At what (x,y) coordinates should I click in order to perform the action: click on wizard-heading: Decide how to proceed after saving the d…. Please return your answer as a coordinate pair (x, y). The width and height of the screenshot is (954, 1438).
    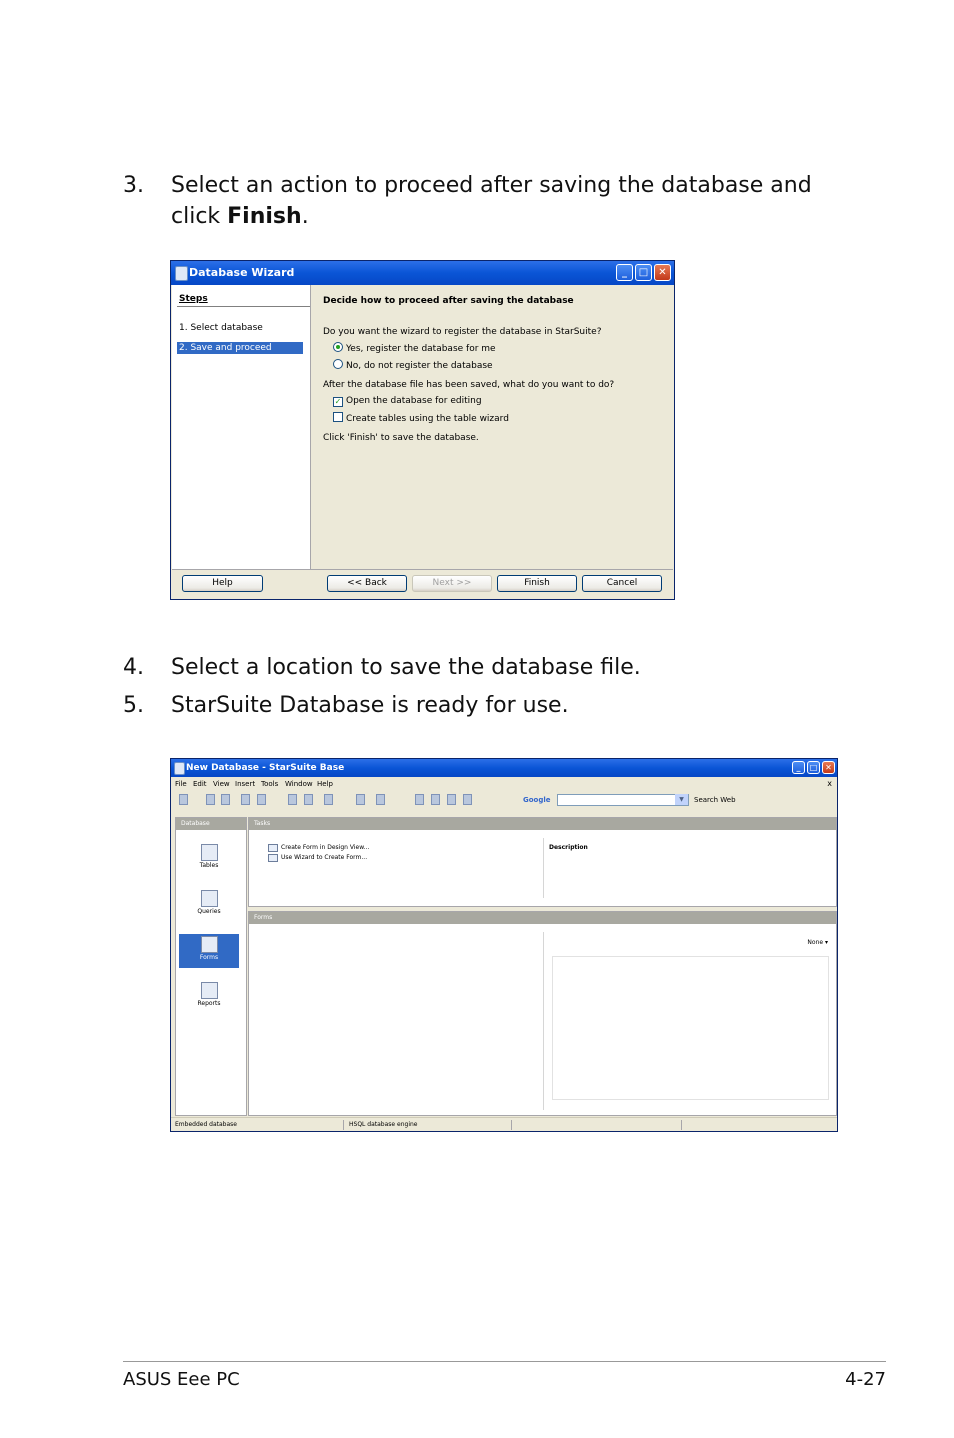
    Looking at the image, I should click on (448, 301).